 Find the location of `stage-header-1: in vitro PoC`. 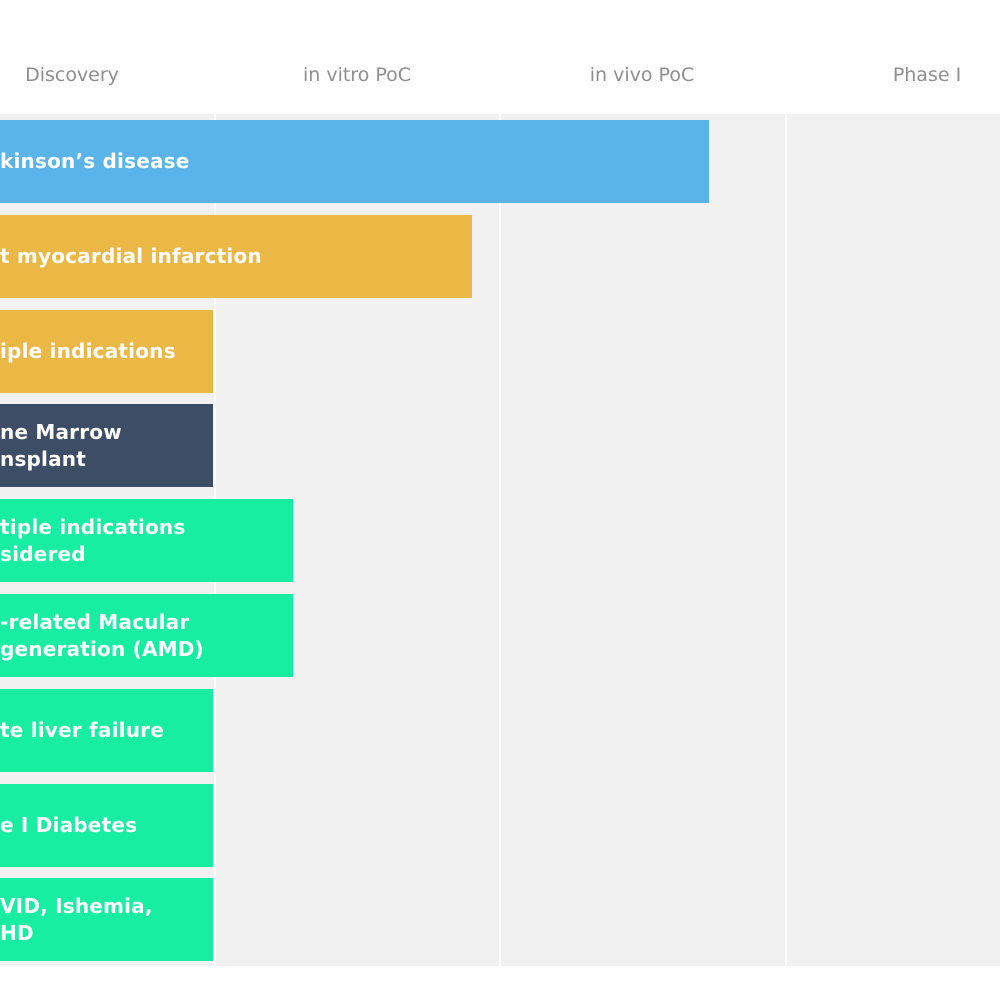

stage-header-1: in vitro PoC is located at coordinates (357, 75).